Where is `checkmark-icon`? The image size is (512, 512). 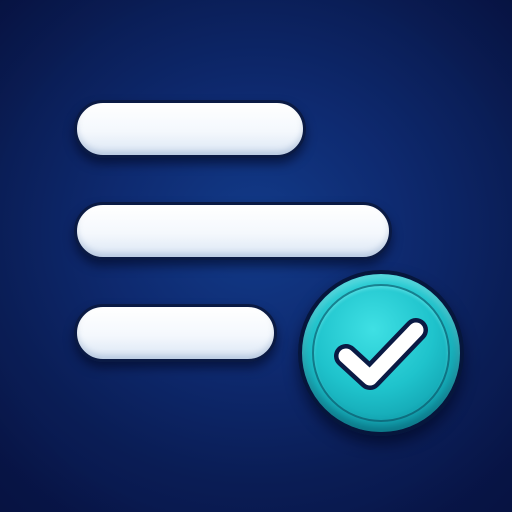
checkmark-icon is located at coordinates (381, 354).